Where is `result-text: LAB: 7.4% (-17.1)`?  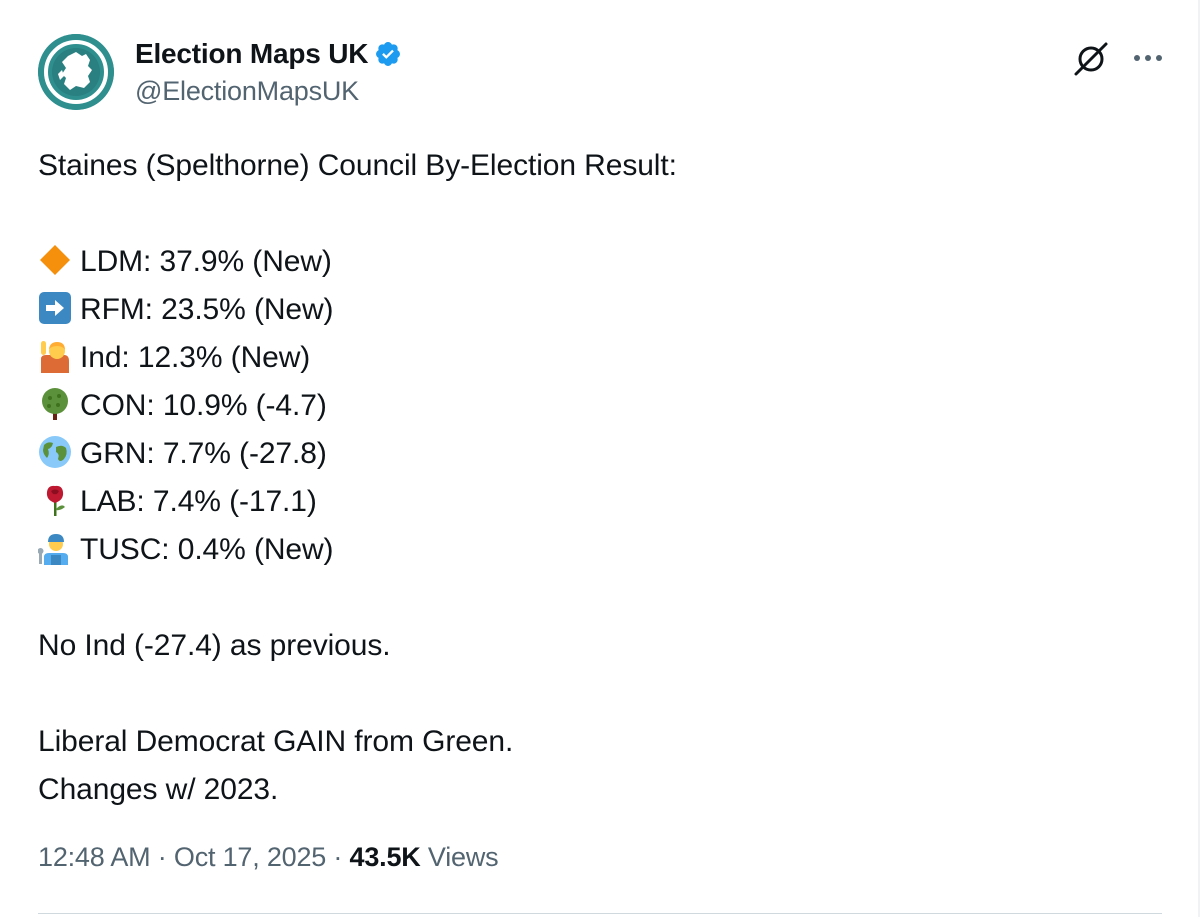
result-text: LAB: 7.4% (-17.1) is located at coordinates (198, 501).